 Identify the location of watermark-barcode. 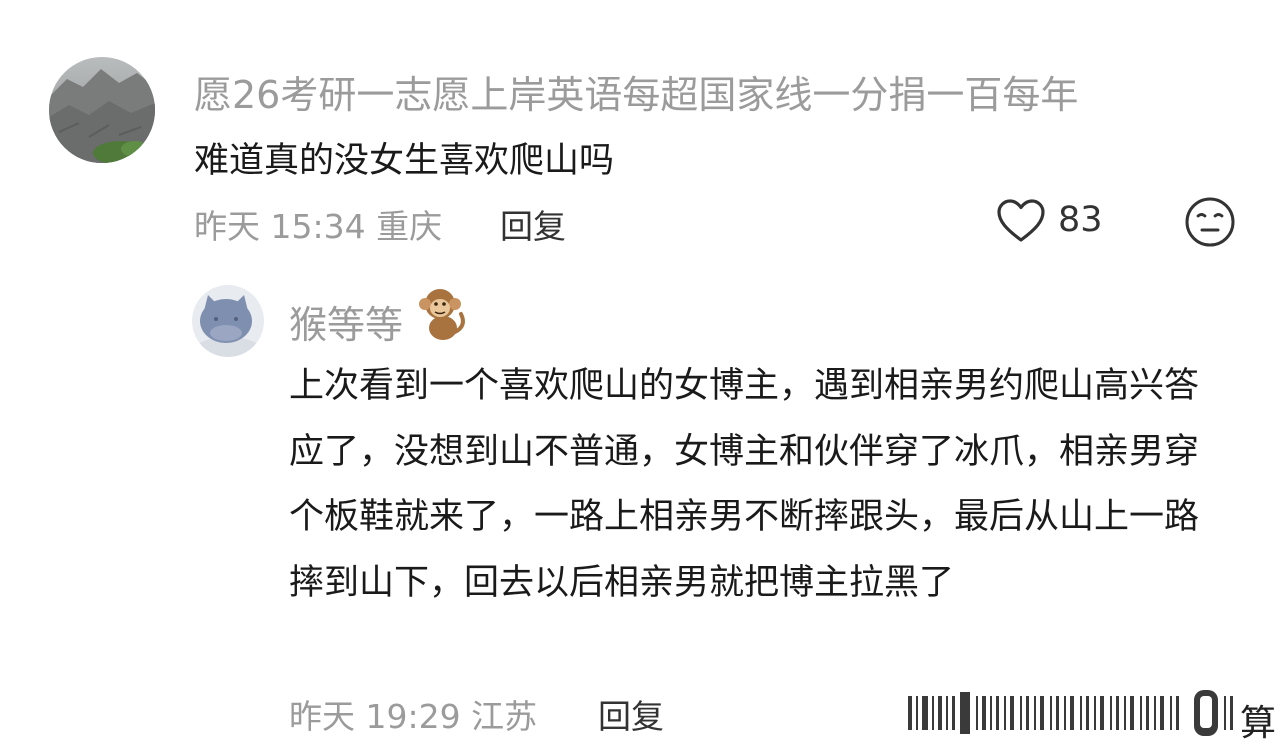
(1092, 713).